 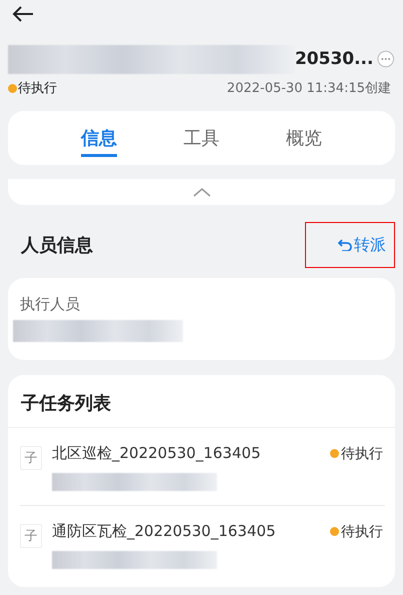 I want to click on field-label: 执行人员, so click(x=50, y=304).